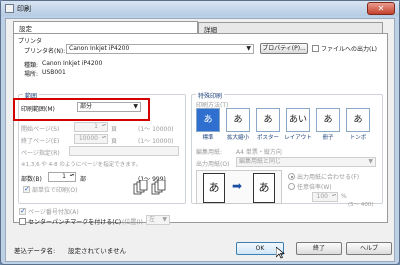 This screenshot has width=400, height=265. I want to click on custom-scale-radio, so click(291, 186).